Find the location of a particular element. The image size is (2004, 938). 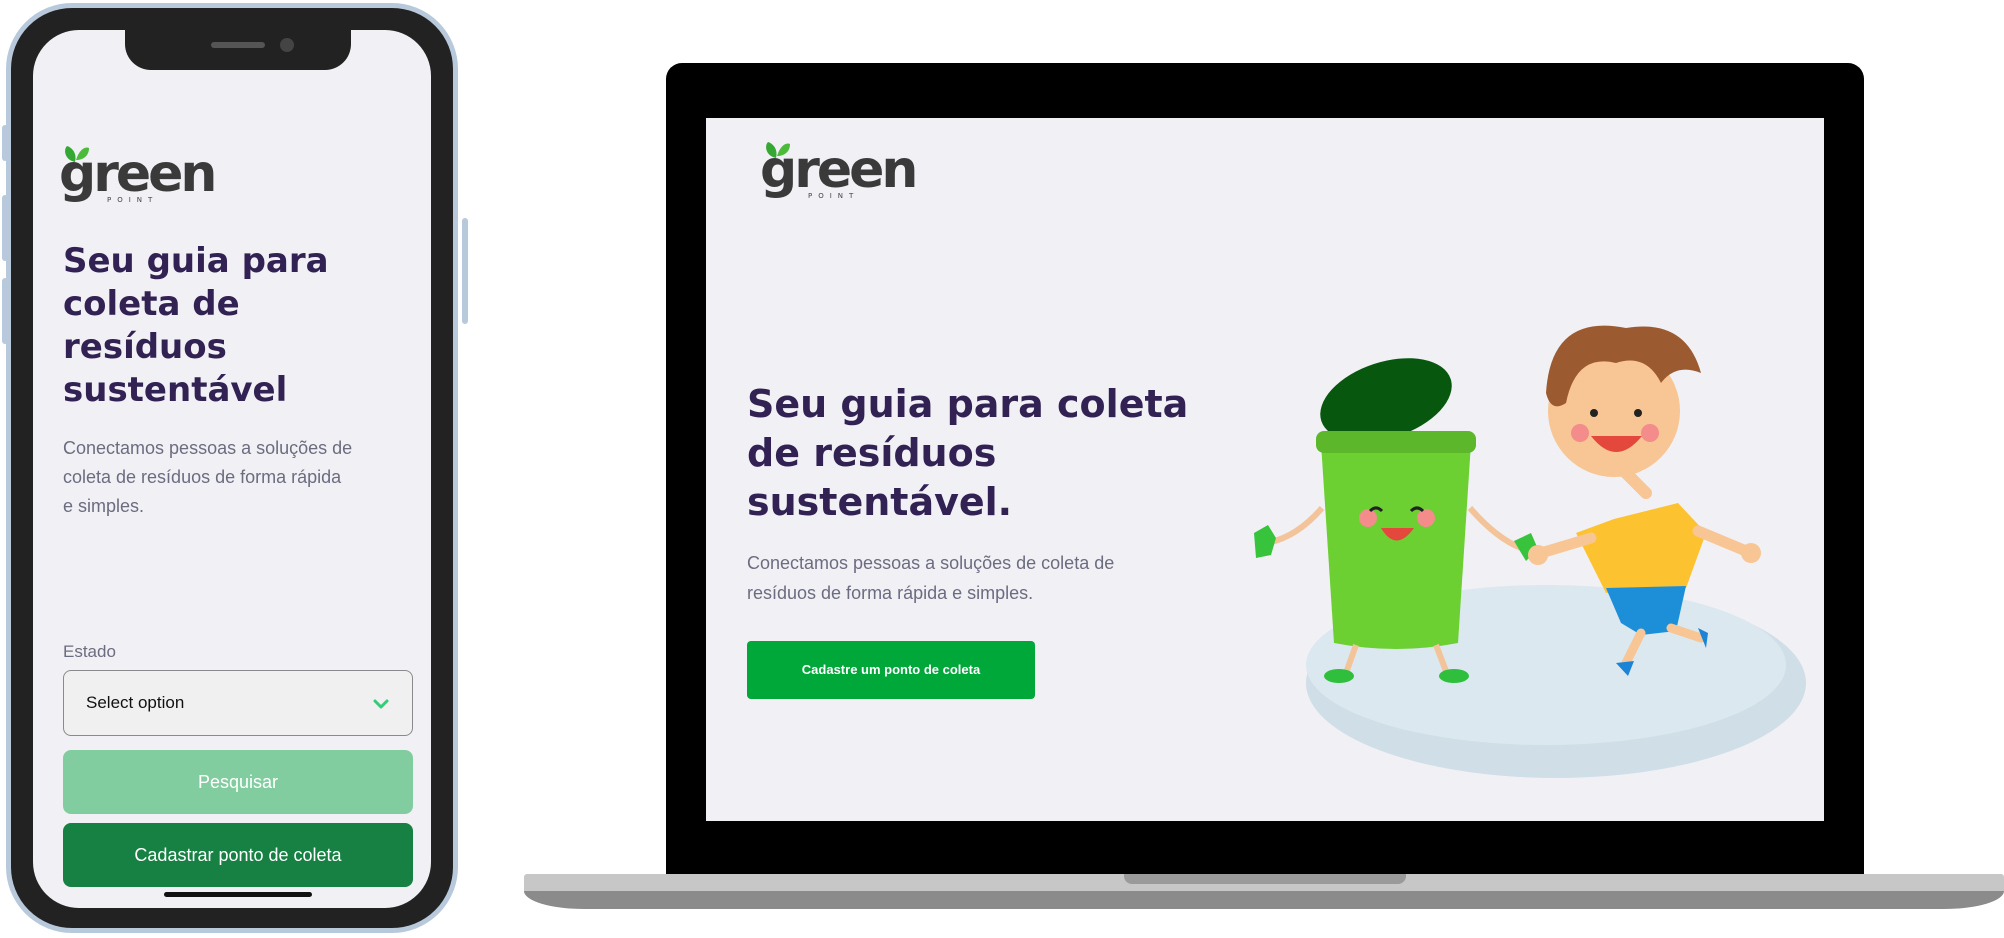

register-collection-point-button: Cadastrar ponto de coleta is located at coordinates (238, 855).